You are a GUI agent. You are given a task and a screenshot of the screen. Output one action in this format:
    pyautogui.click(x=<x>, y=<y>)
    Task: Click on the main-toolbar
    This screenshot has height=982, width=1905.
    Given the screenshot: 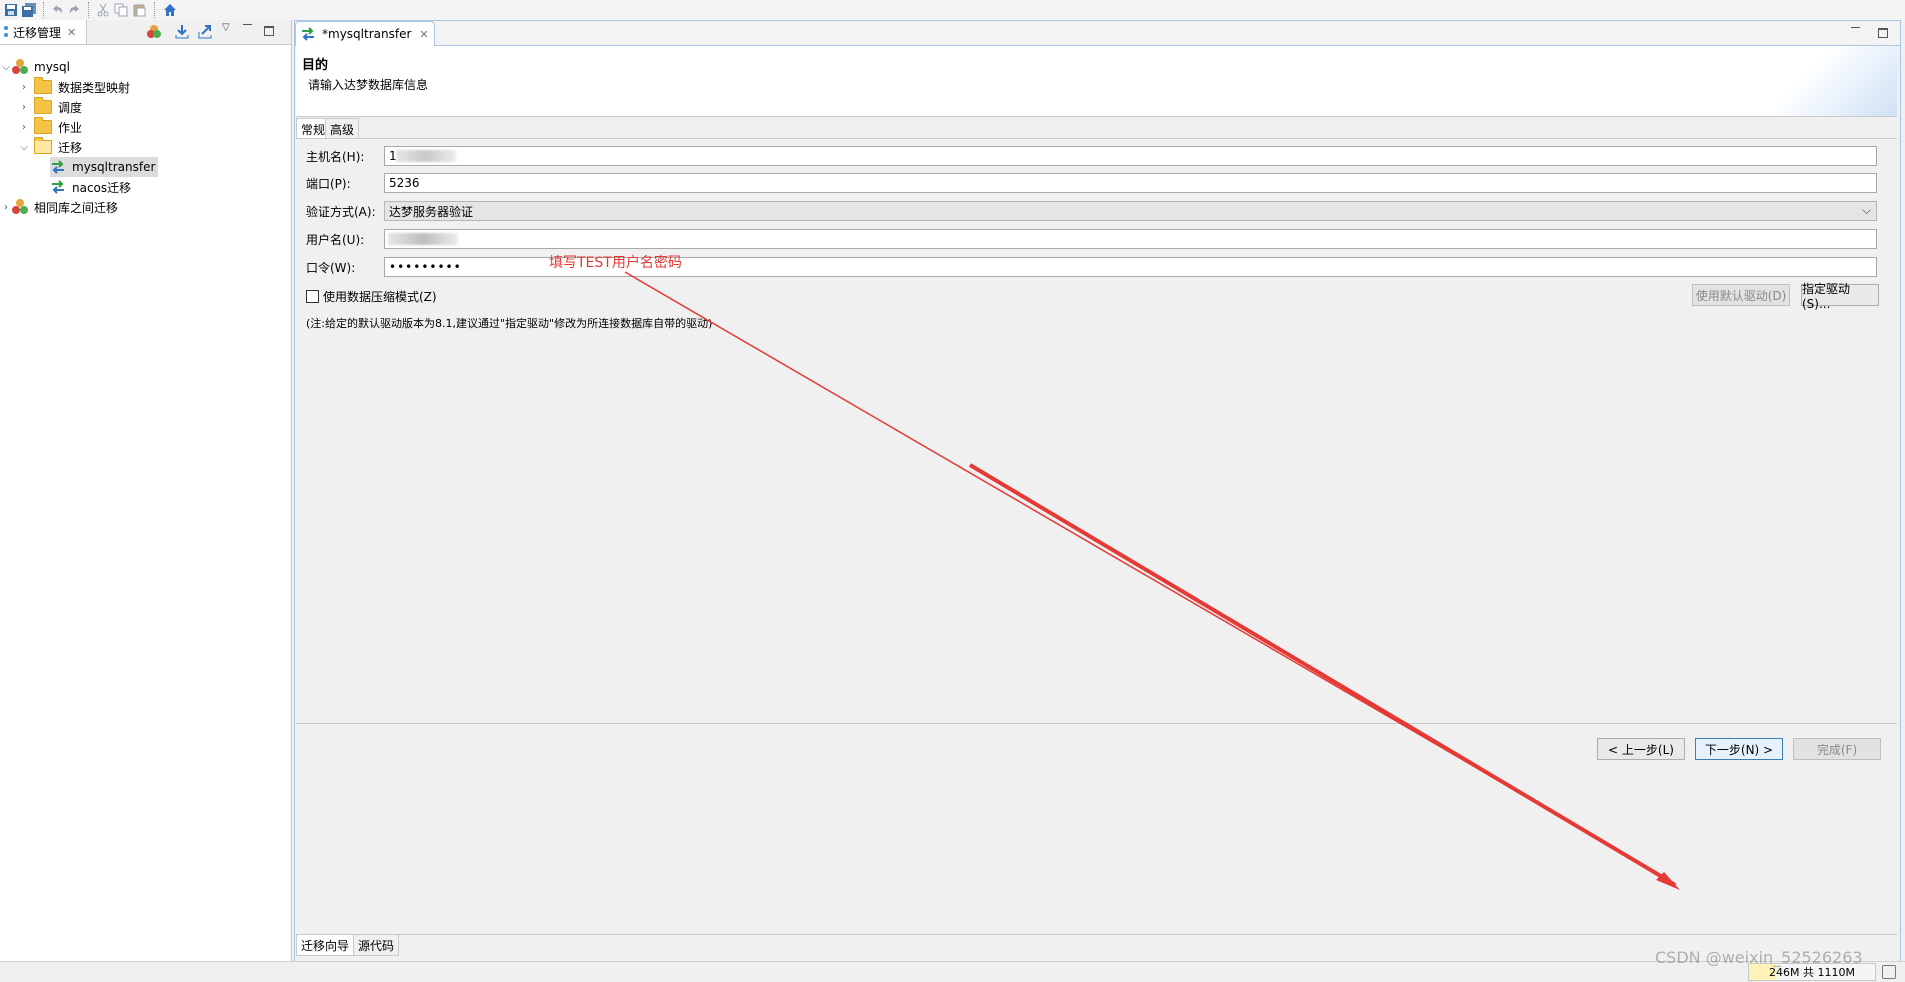 What is the action you would take?
    pyautogui.click(x=952, y=10)
    